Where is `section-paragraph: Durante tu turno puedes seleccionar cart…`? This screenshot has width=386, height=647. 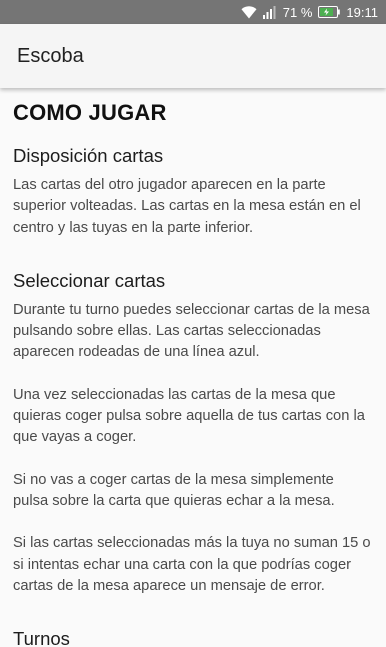 section-paragraph: Durante tu turno puedes seleccionar cart… is located at coordinates (191, 331).